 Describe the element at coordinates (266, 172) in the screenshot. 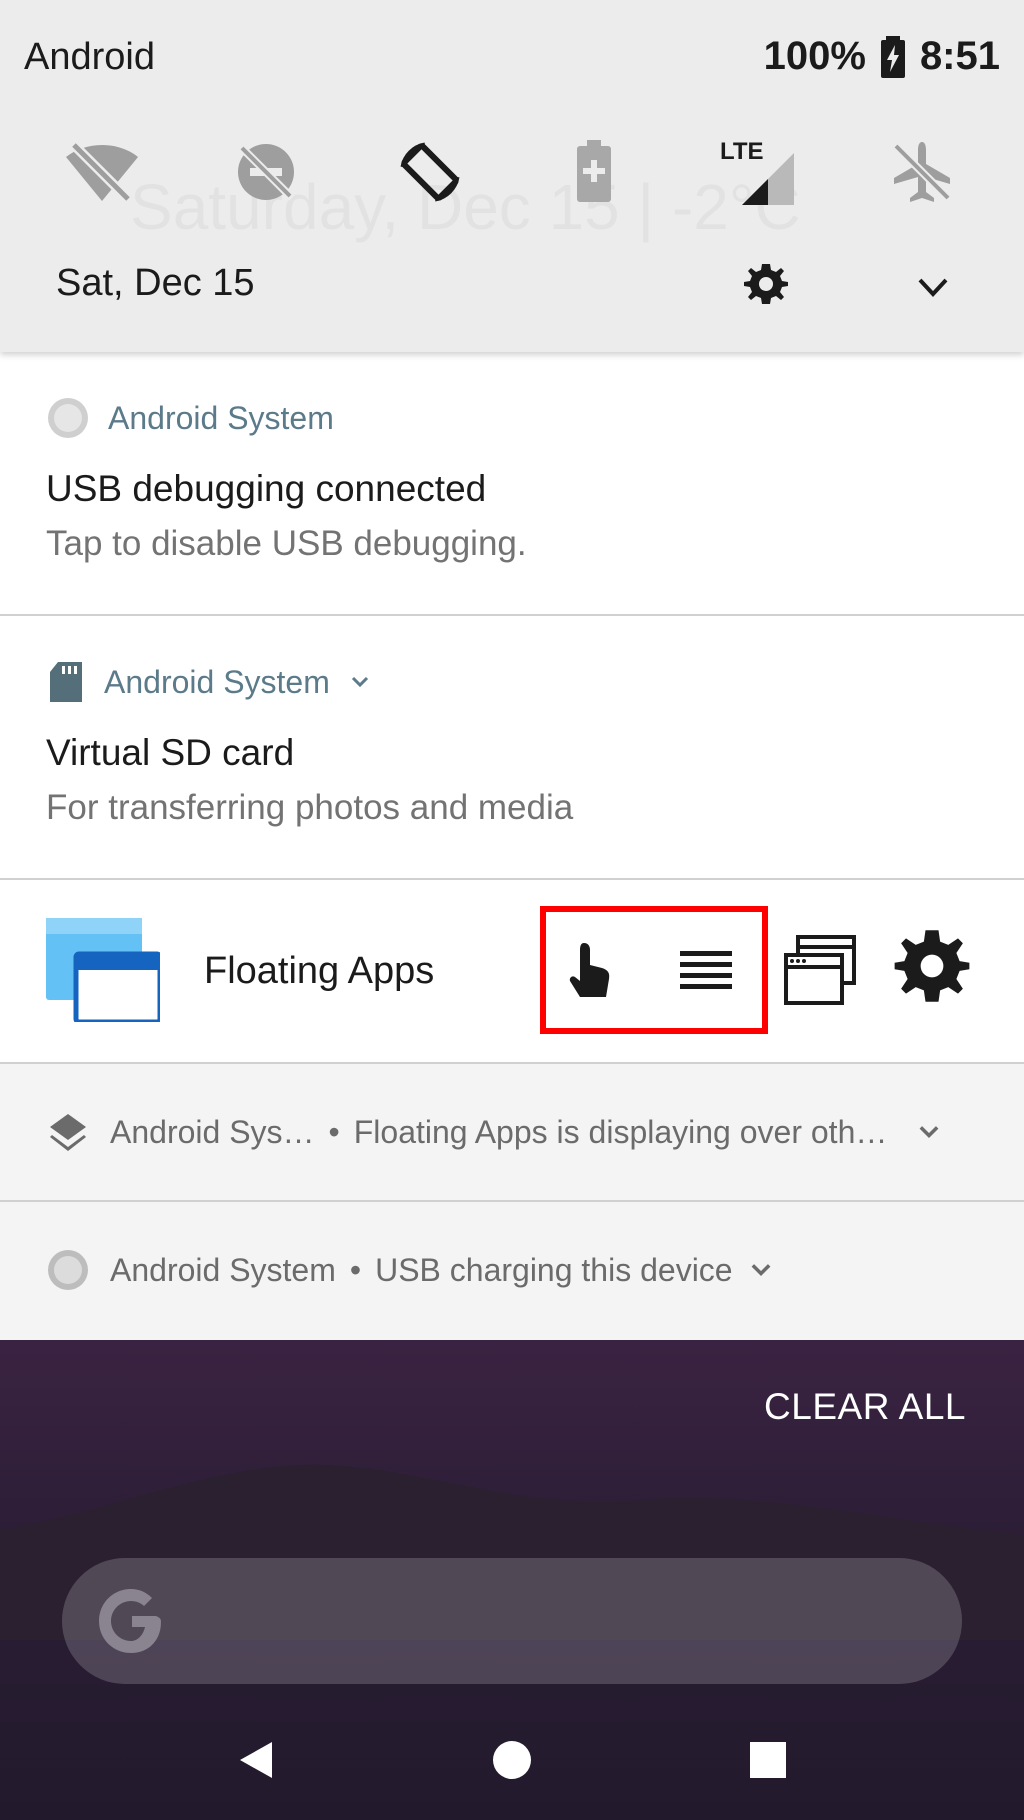

I see `do-not-disturb-off-icon` at that location.